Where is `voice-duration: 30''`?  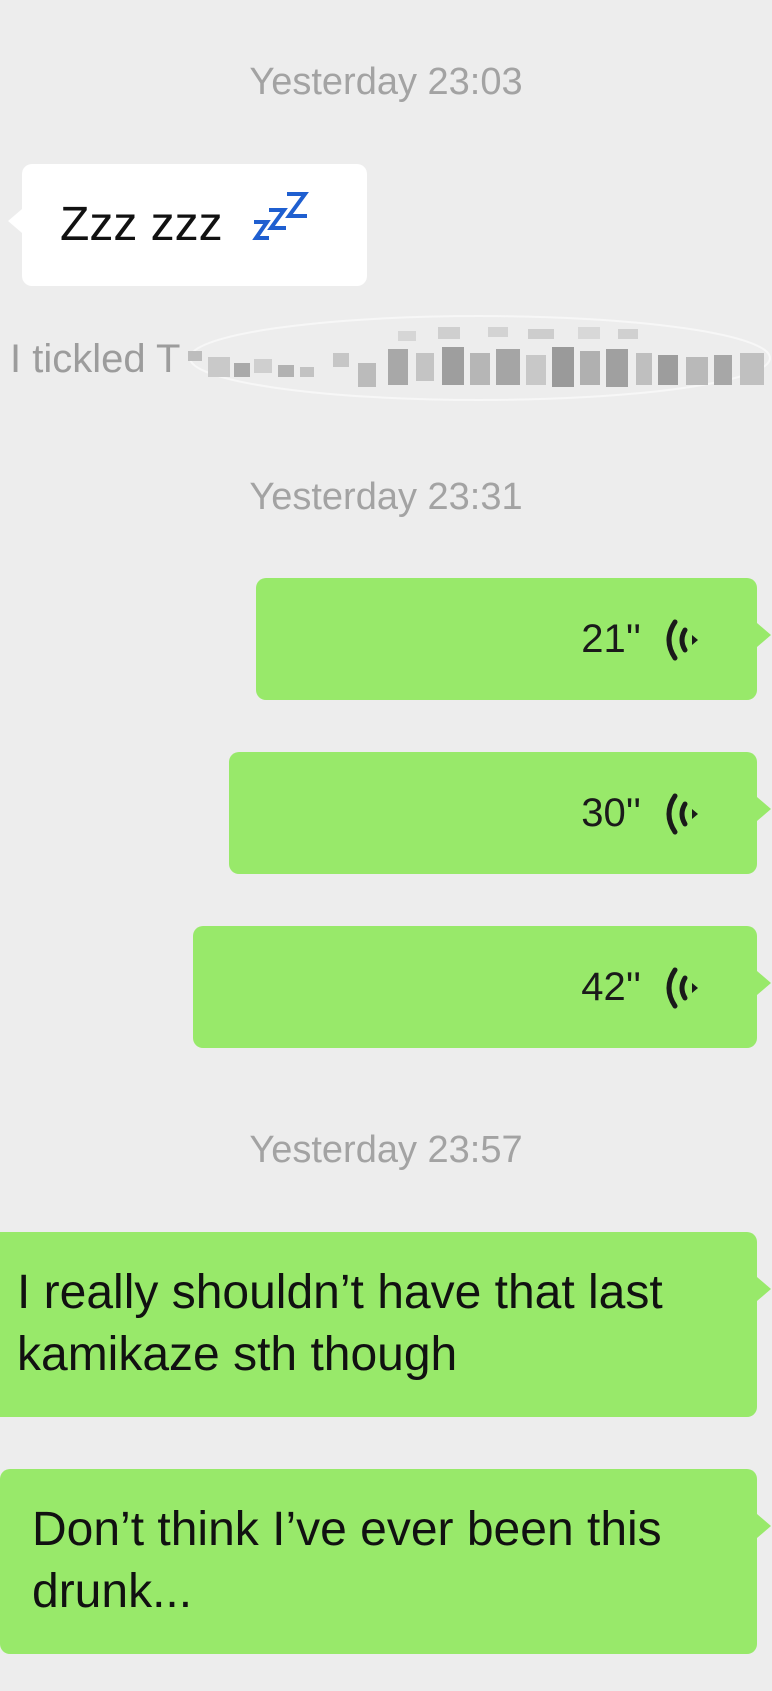 voice-duration: 30'' is located at coordinates (611, 813).